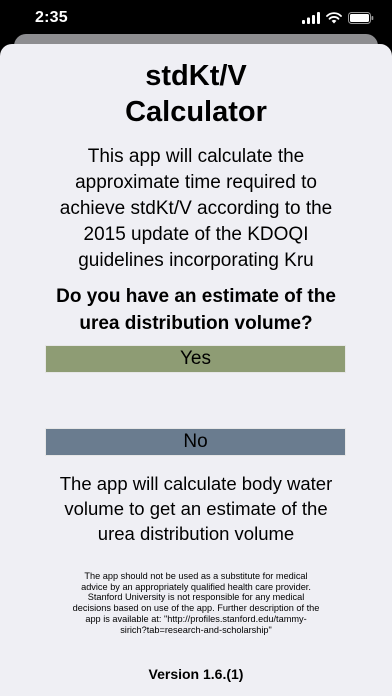 The height and width of the screenshot is (696, 392). I want to click on signal-icon, so click(311, 20).